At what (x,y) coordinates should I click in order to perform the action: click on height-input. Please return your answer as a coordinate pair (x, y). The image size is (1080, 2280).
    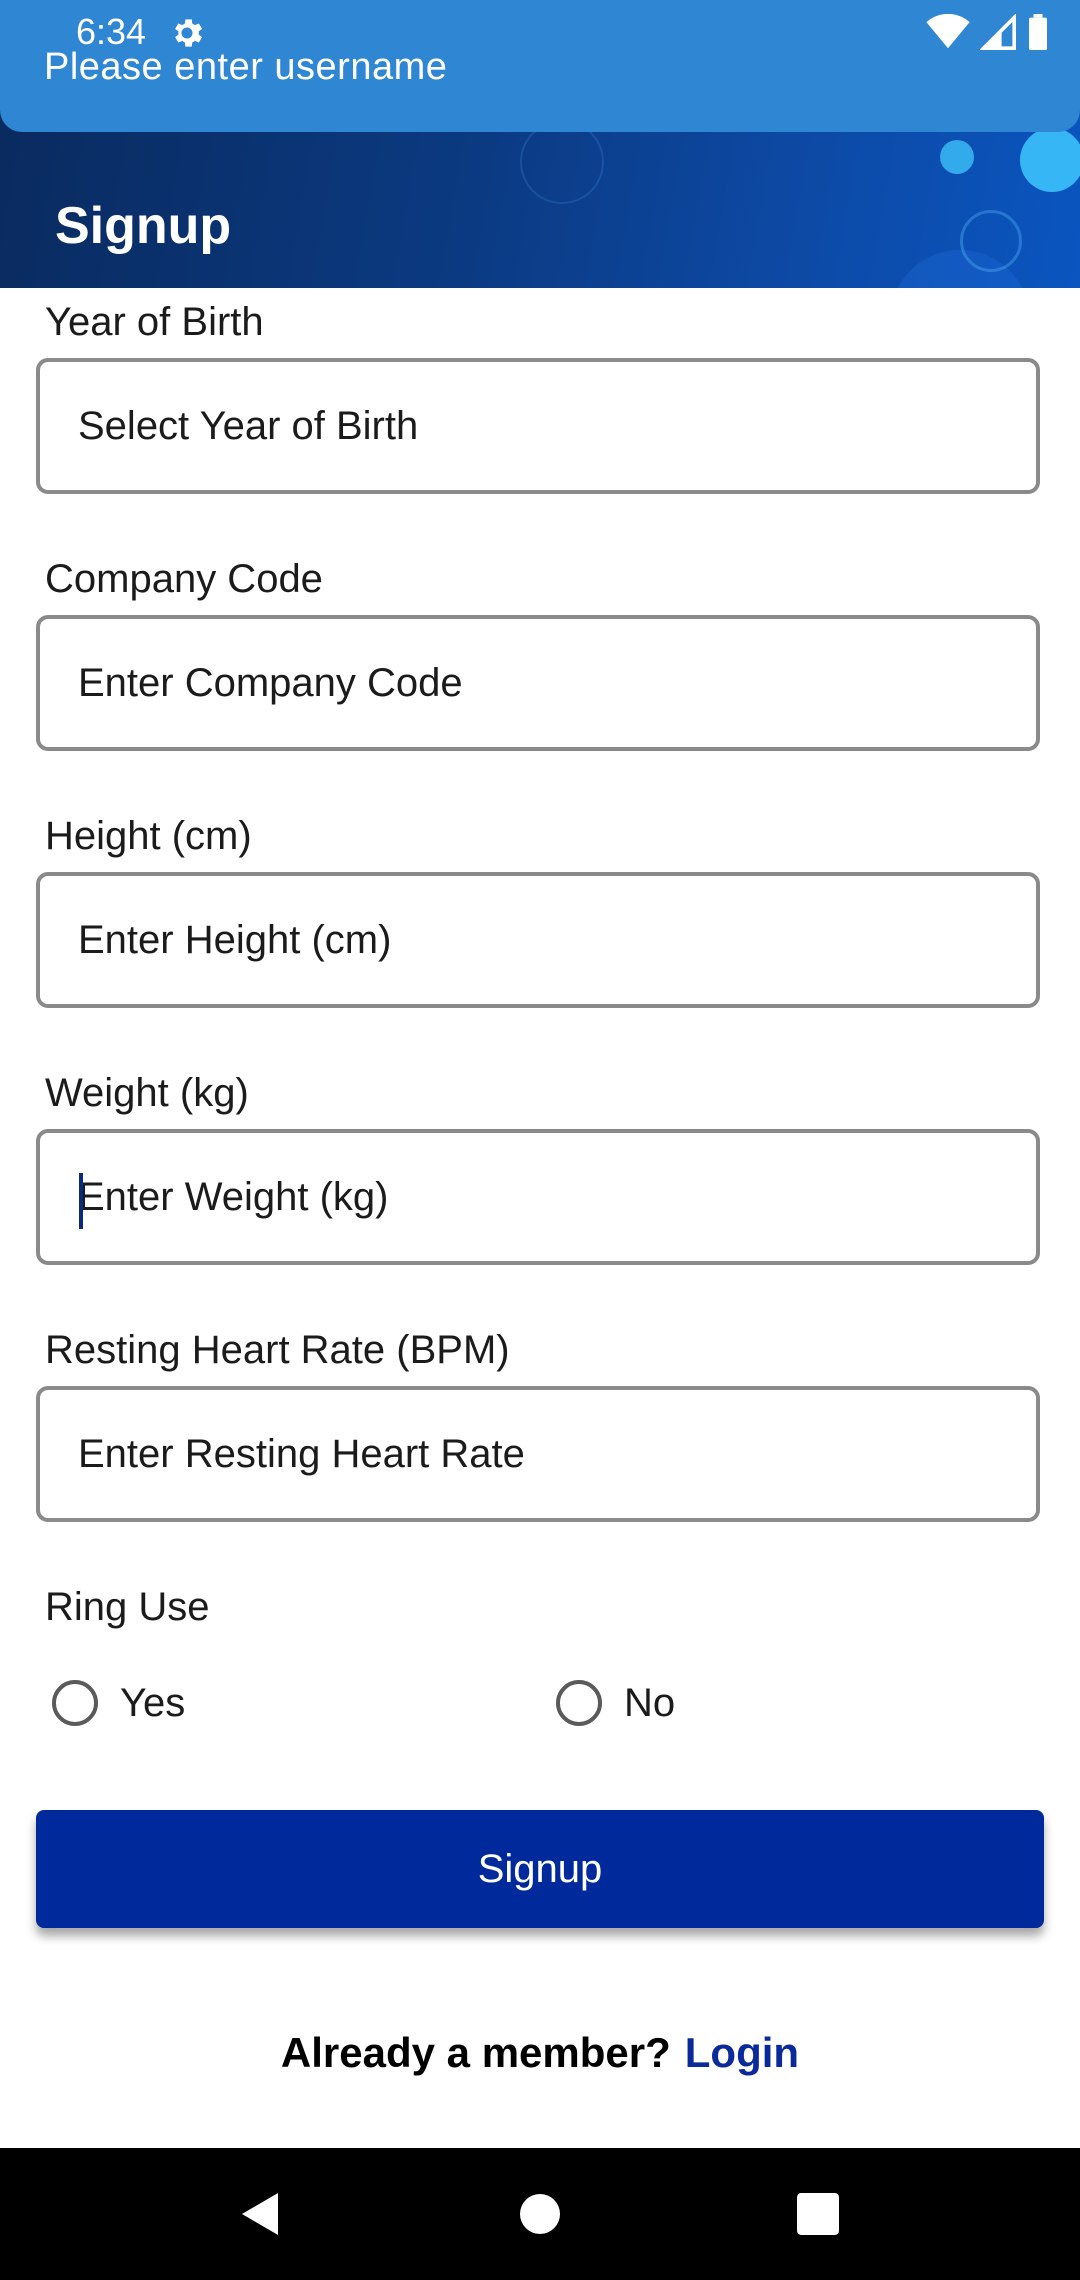
    Looking at the image, I should click on (538, 940).